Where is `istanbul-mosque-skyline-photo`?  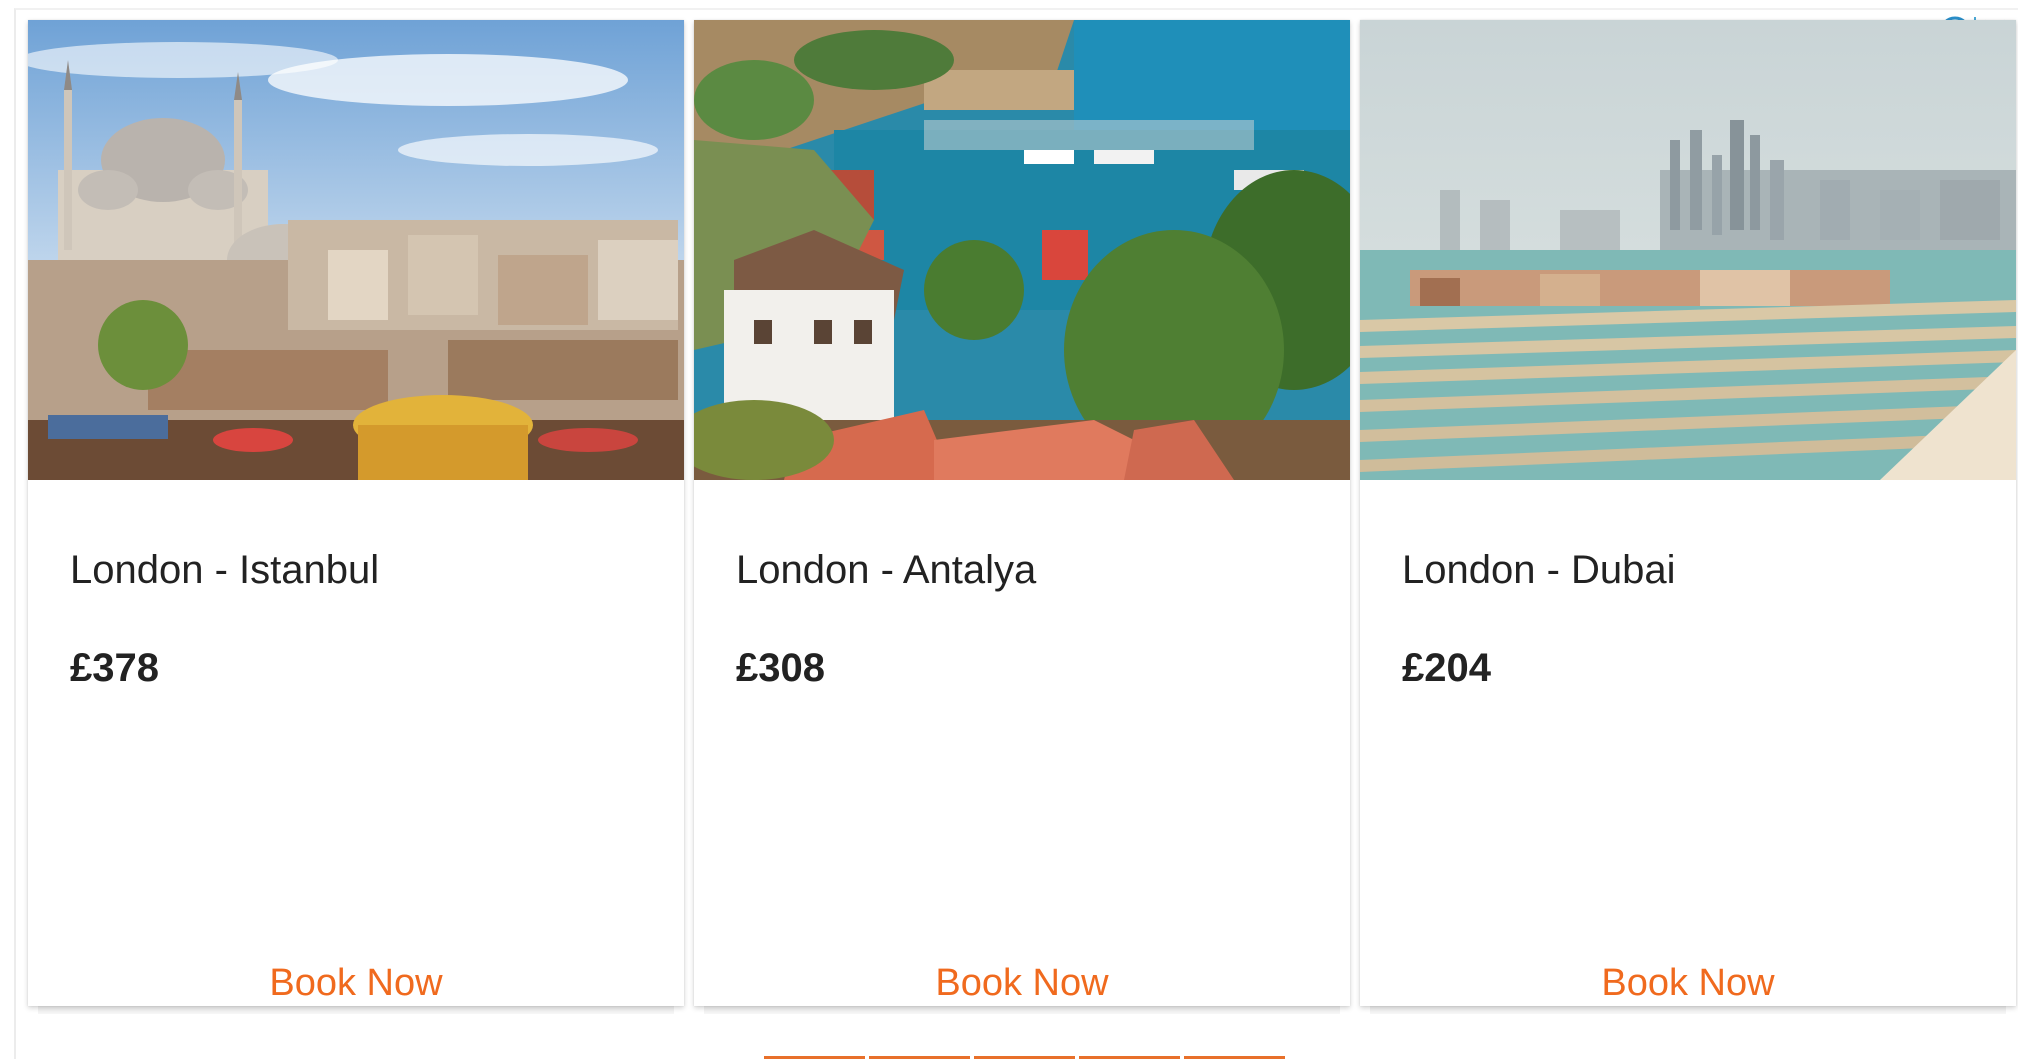
istanbul-mosque-skyline-photo is located at coordinates (356, 250).